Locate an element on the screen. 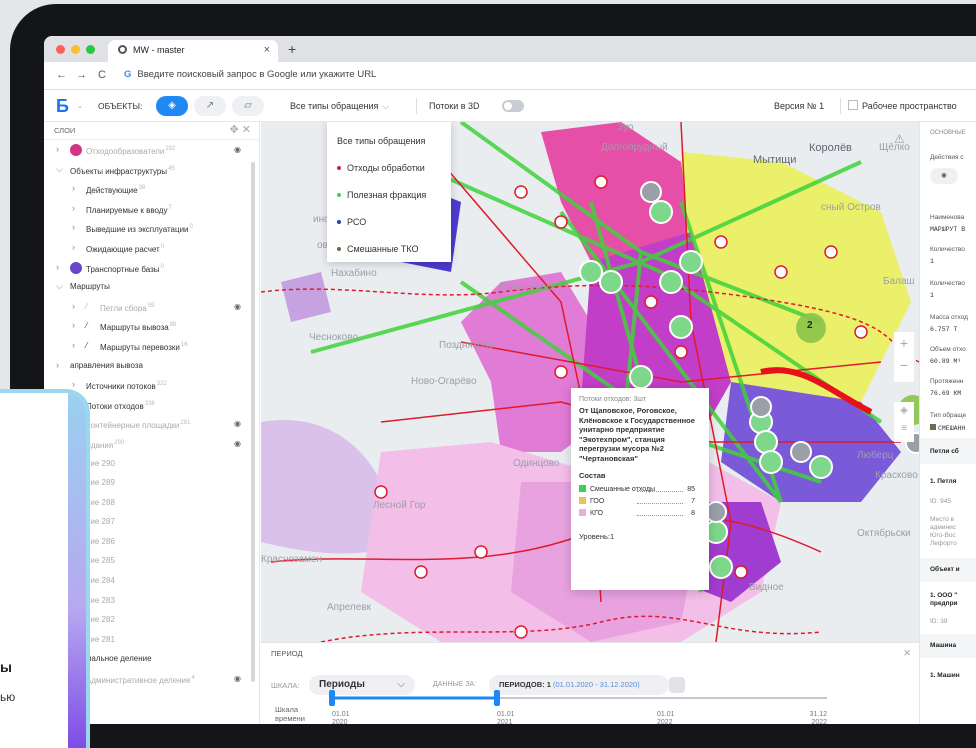 The image size is (976, 748). version-select: Версия № 1 is located at coordinates (799, 106).